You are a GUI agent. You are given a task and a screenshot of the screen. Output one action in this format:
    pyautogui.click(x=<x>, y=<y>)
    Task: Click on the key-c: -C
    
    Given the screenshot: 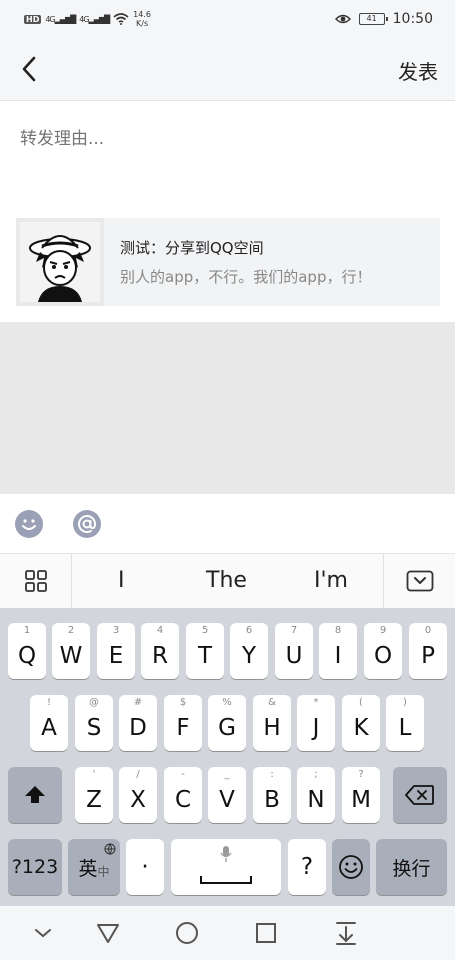 What is the action you would take?
    pyautogui.click(x=183, y=795)
    